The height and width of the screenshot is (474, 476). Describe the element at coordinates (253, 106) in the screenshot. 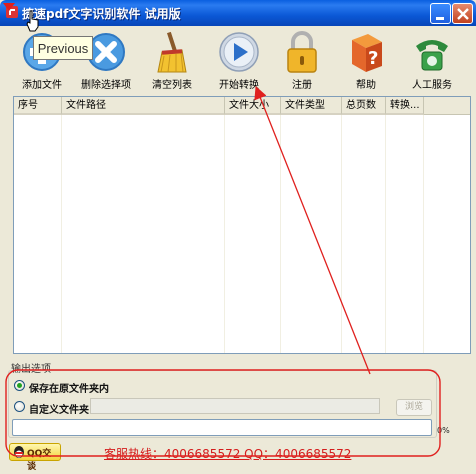

I see `col-file-size: 文件大小` at that location.